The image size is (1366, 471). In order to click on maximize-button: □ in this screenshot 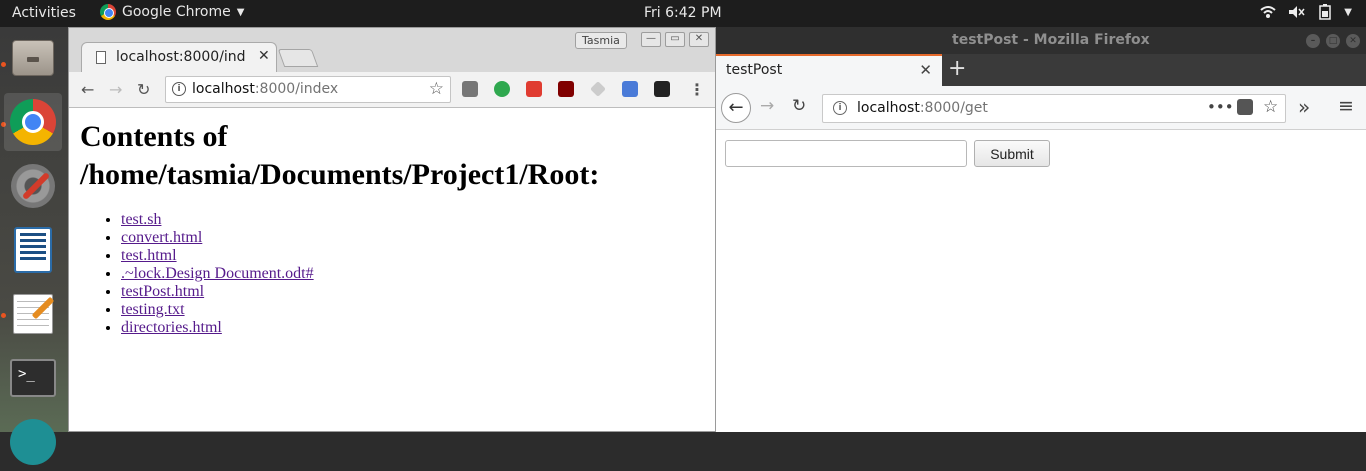, I will do `click(1333, 41)`.